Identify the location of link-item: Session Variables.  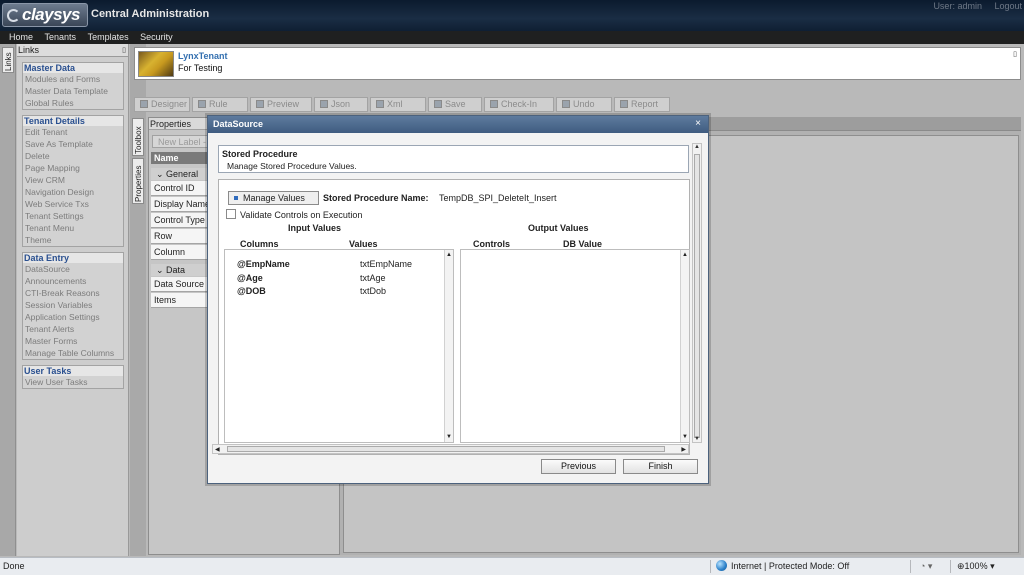
(73, 305).